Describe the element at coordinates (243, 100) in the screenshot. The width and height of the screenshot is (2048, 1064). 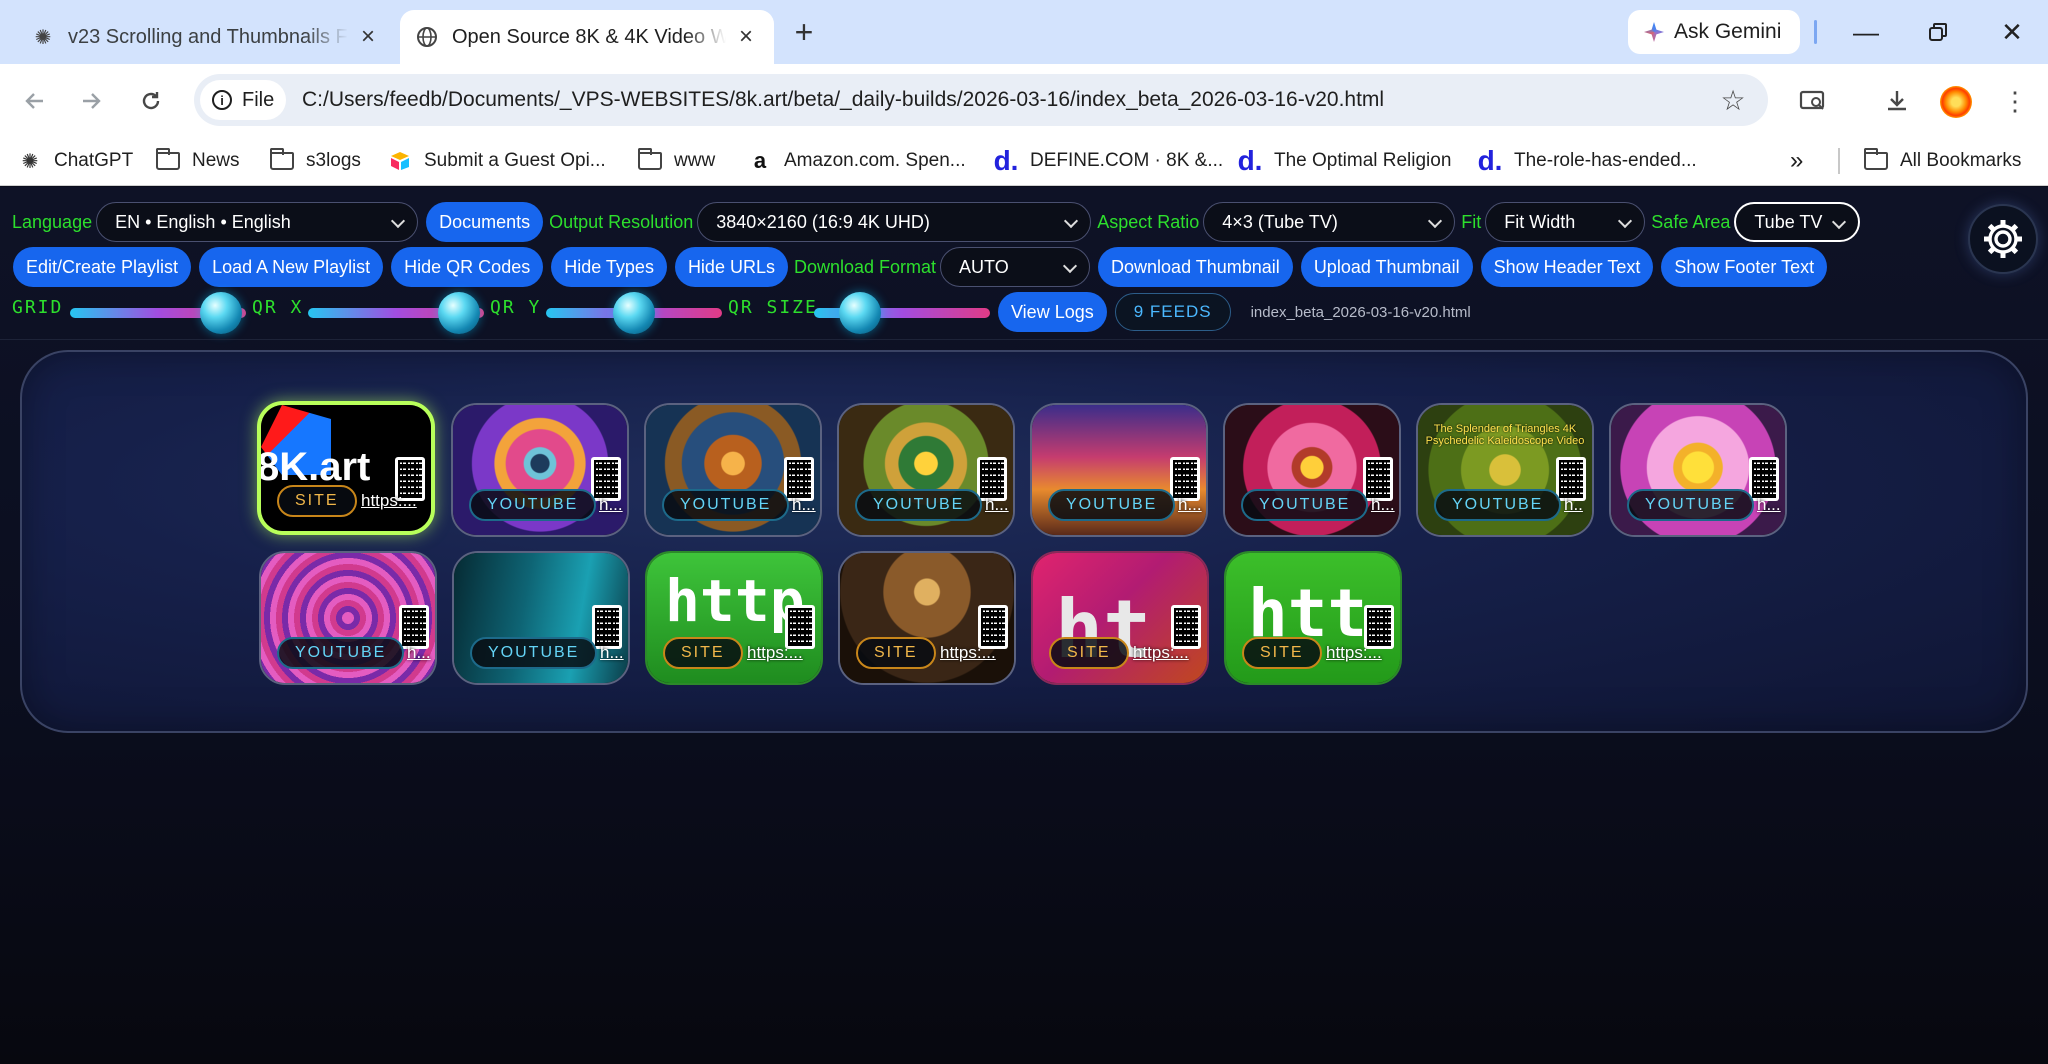
I see `site-info-chip: i File` at that location.